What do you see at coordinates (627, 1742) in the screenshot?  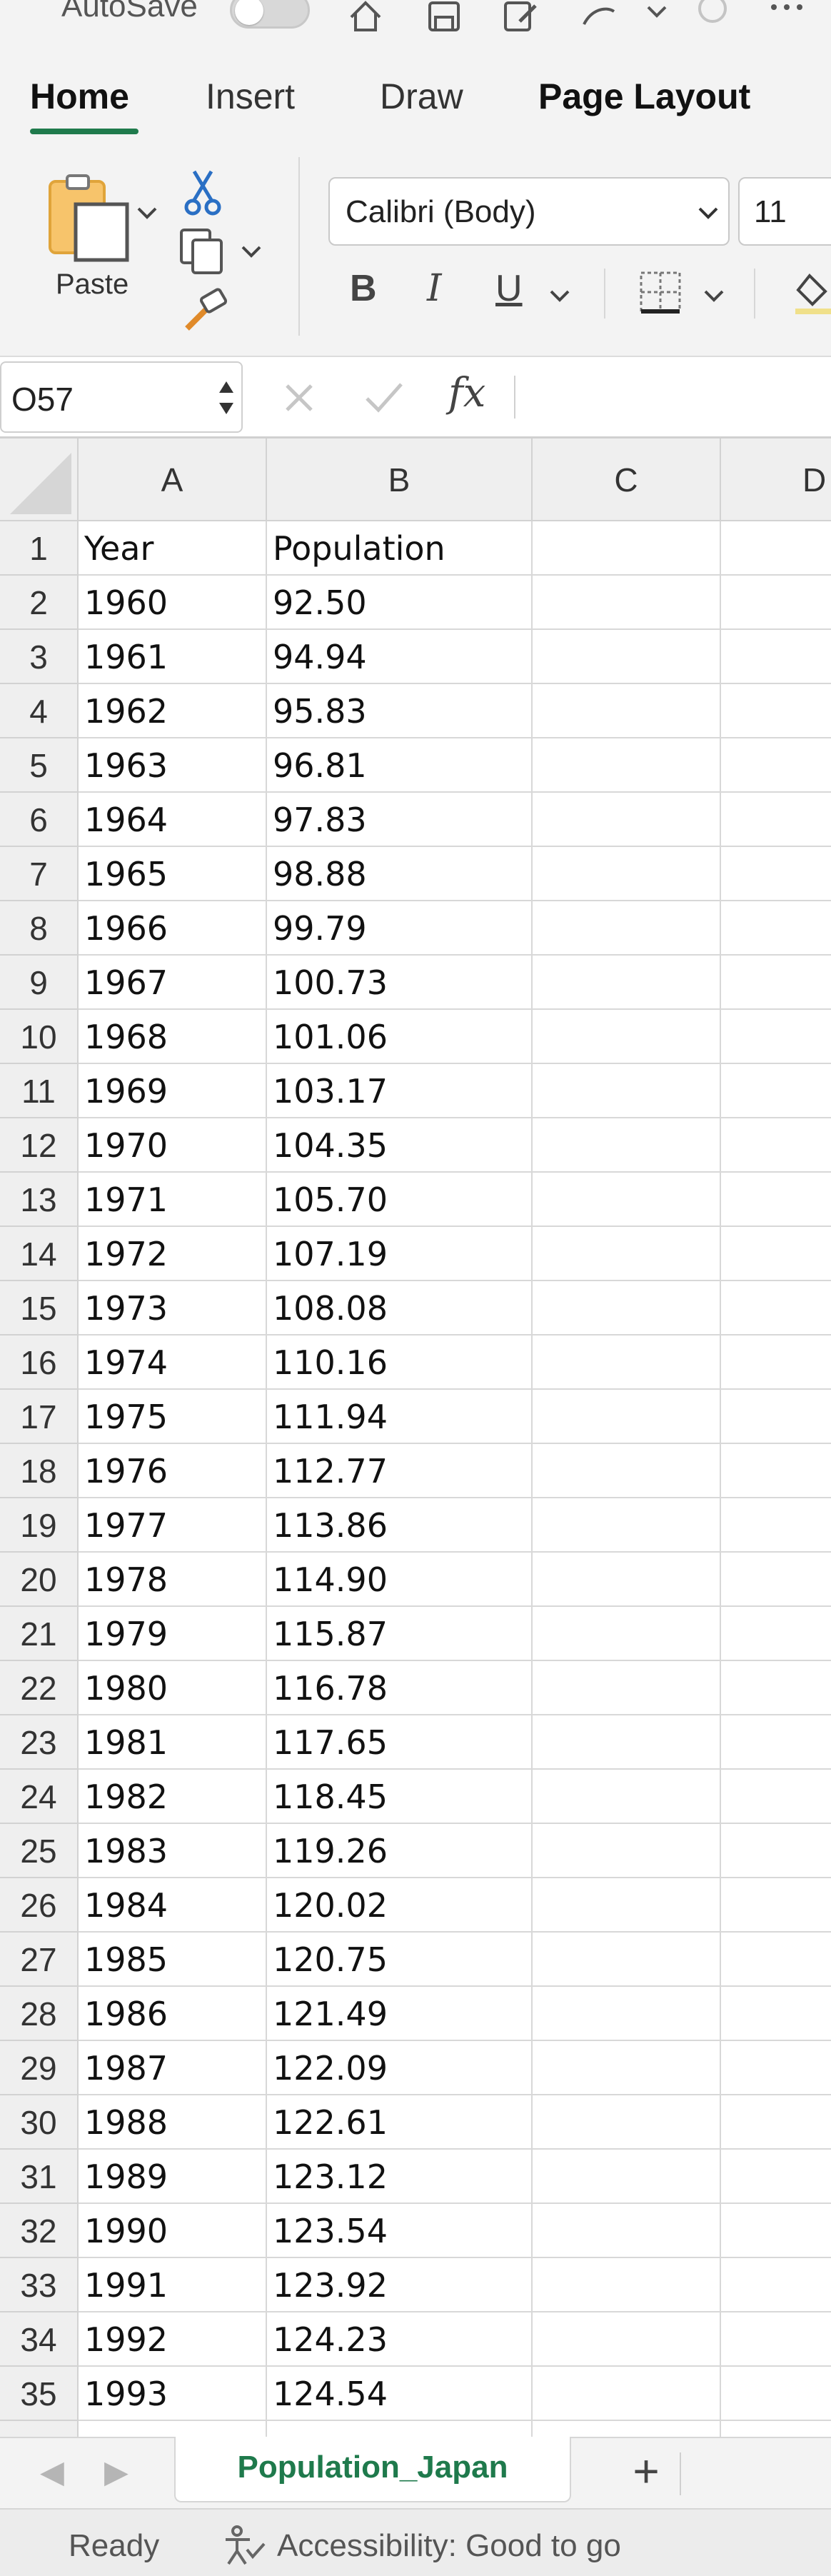 I see `cell-c23` at bounding box center [627, 1742].